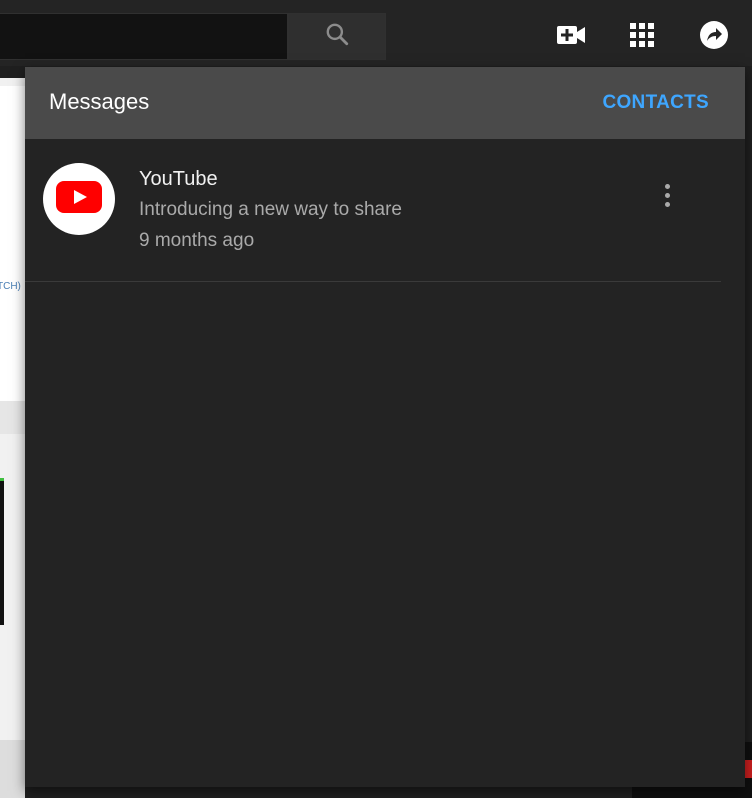  I want to click on avatar, so click(79, 199).